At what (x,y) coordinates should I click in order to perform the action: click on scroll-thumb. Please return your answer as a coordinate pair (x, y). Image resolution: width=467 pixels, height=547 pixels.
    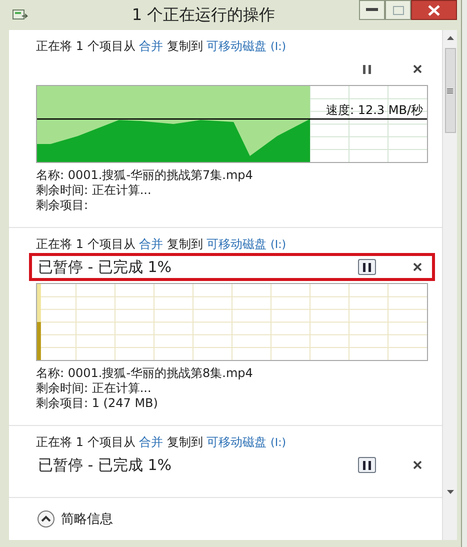
    Looking at the image, I should click on (450, 90).